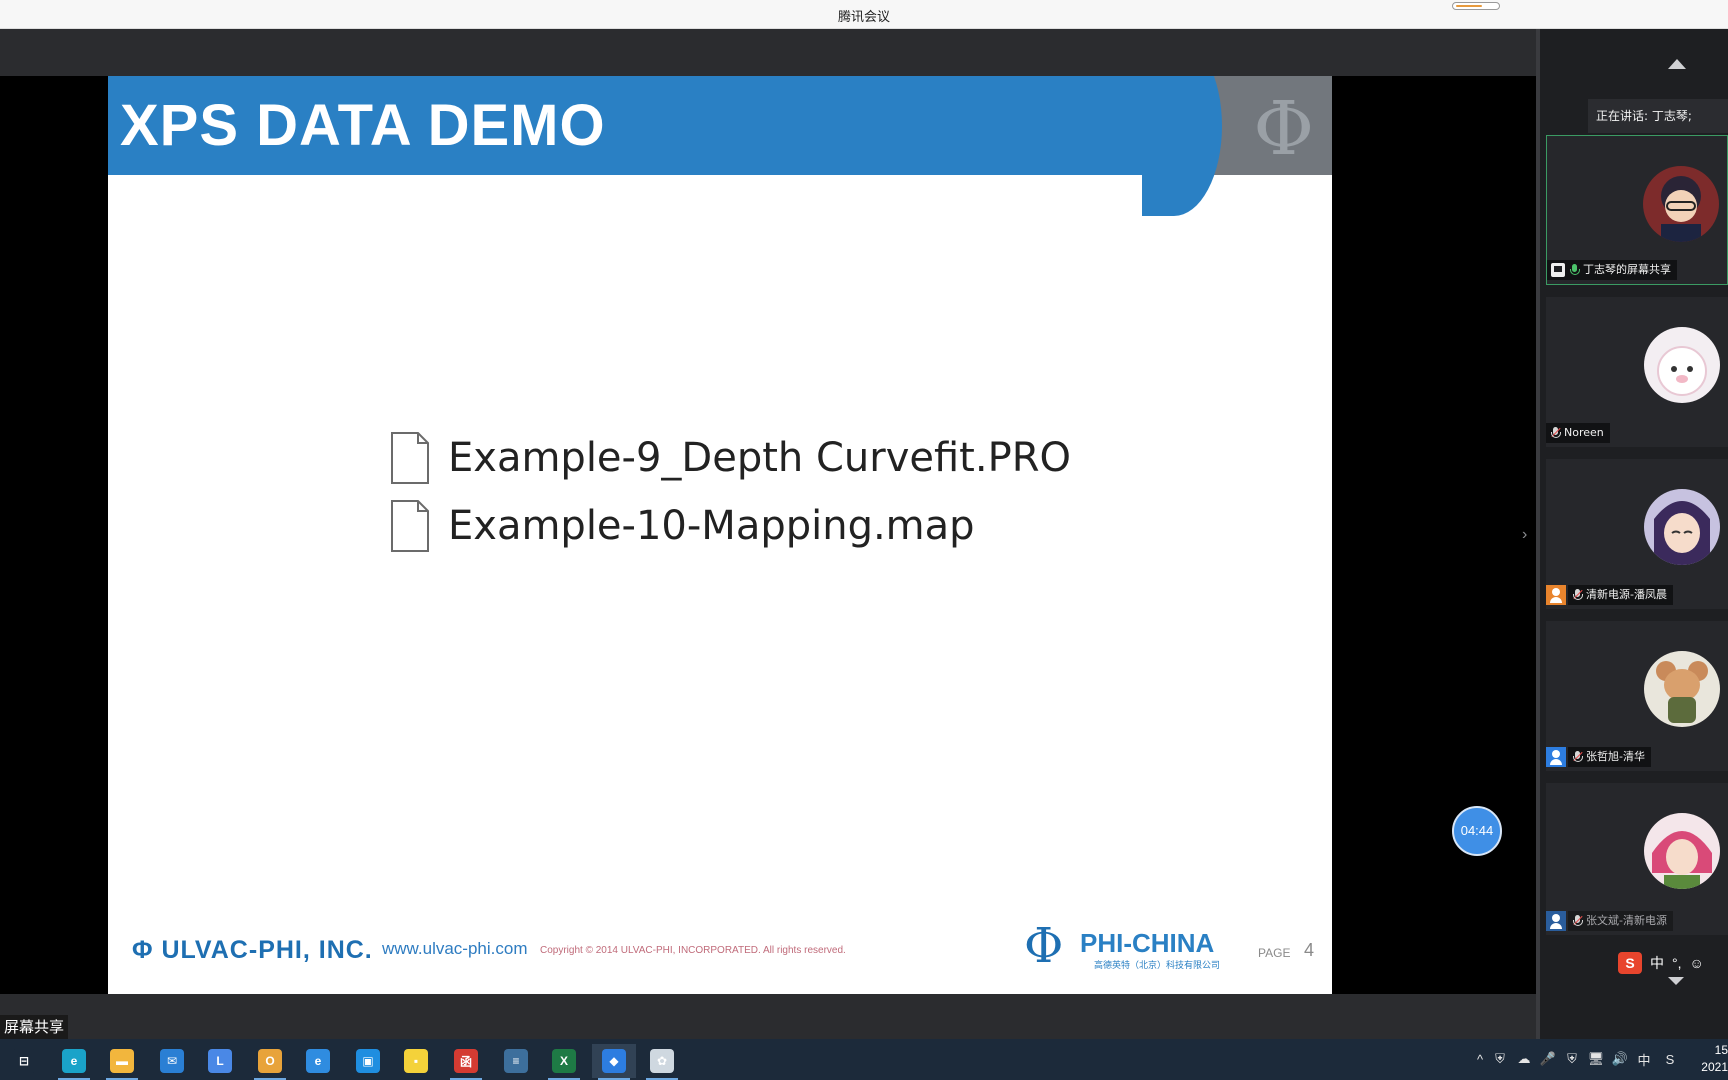 The height and width of the screenshot is (1080, 1728). What do you see at coordinates (1480, 1059) in the screenshot?
I see `show-hidden-icons: ^` at bounding box center [1480, 1059].